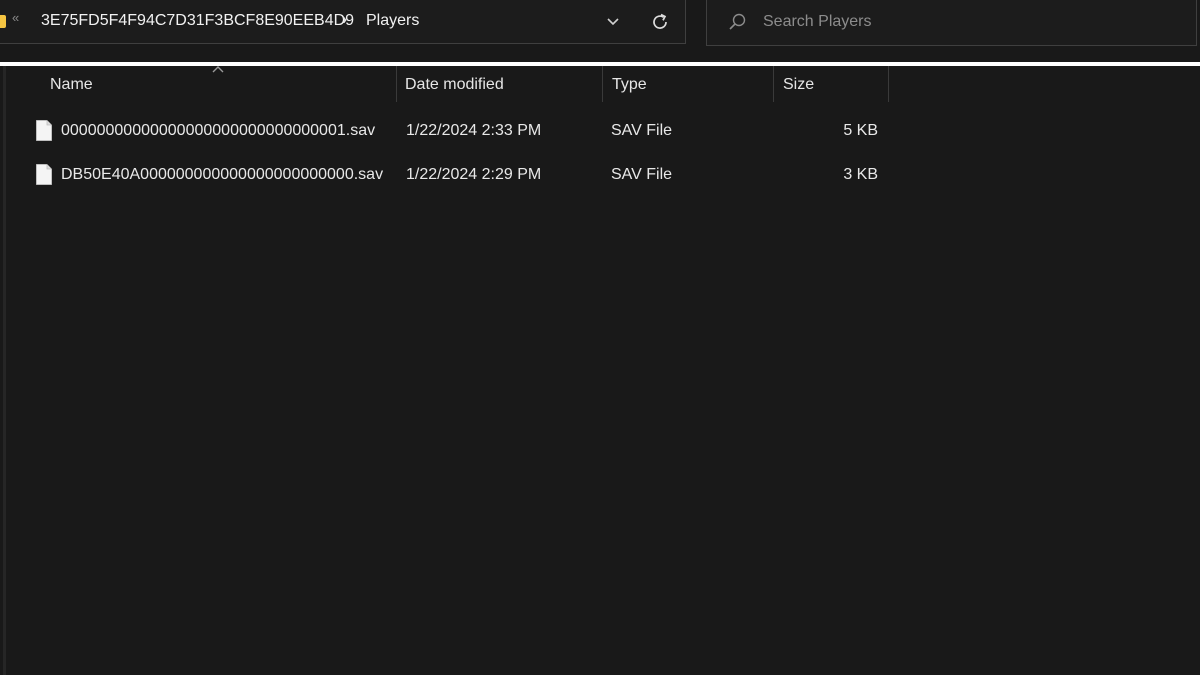 This screenshot has width=1200, height=675. What do you see at coordinates (197, 21) in the screenshot?
I see `breadcrumb-item: 3E75FD5F4F94C7D31F3BCF8E90EEB4D9` at bounding box center [197, 21].